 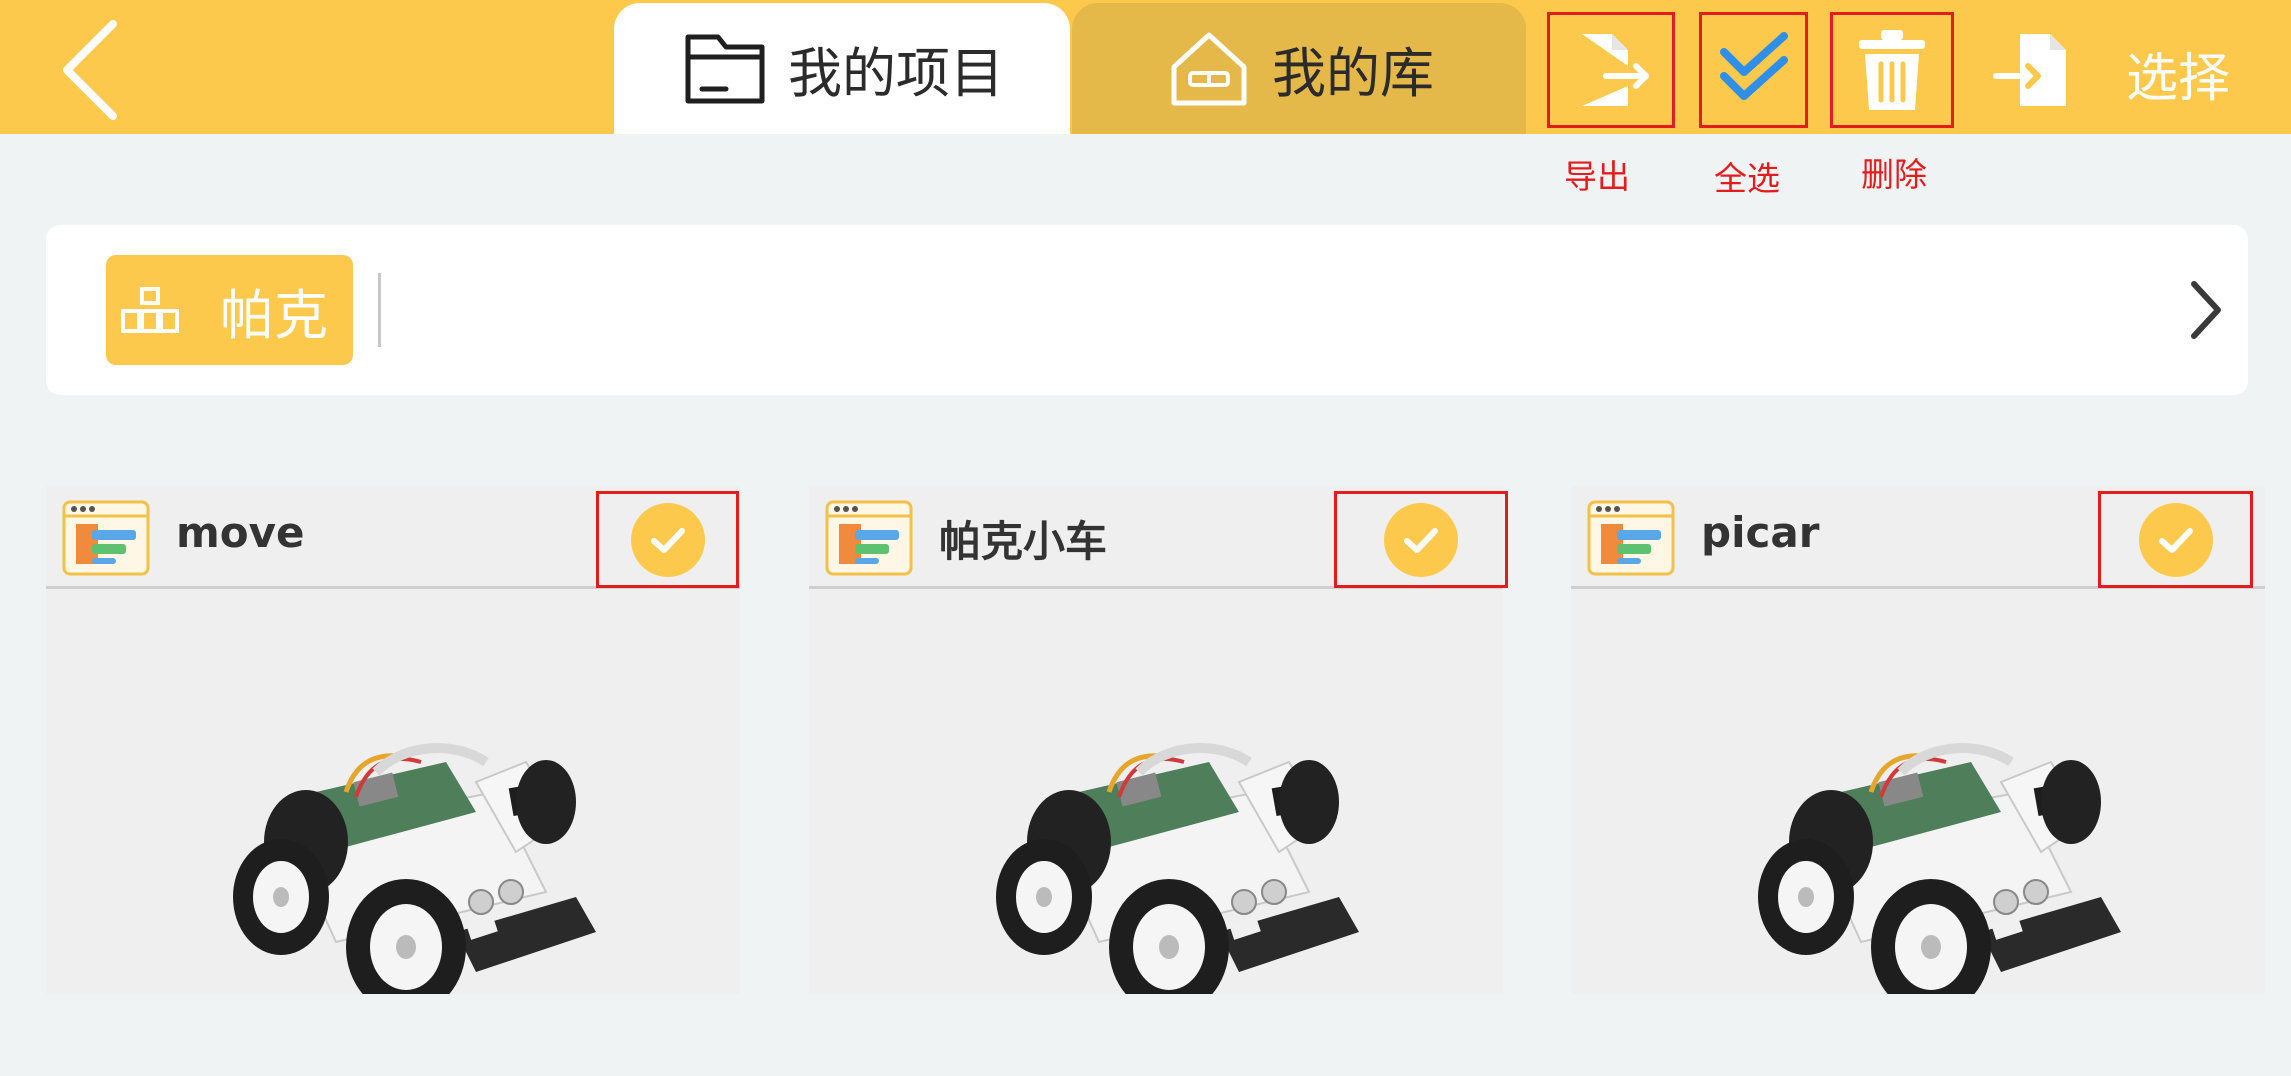 I want to click on chevron-right-icon, so click(x=2206, y=310).